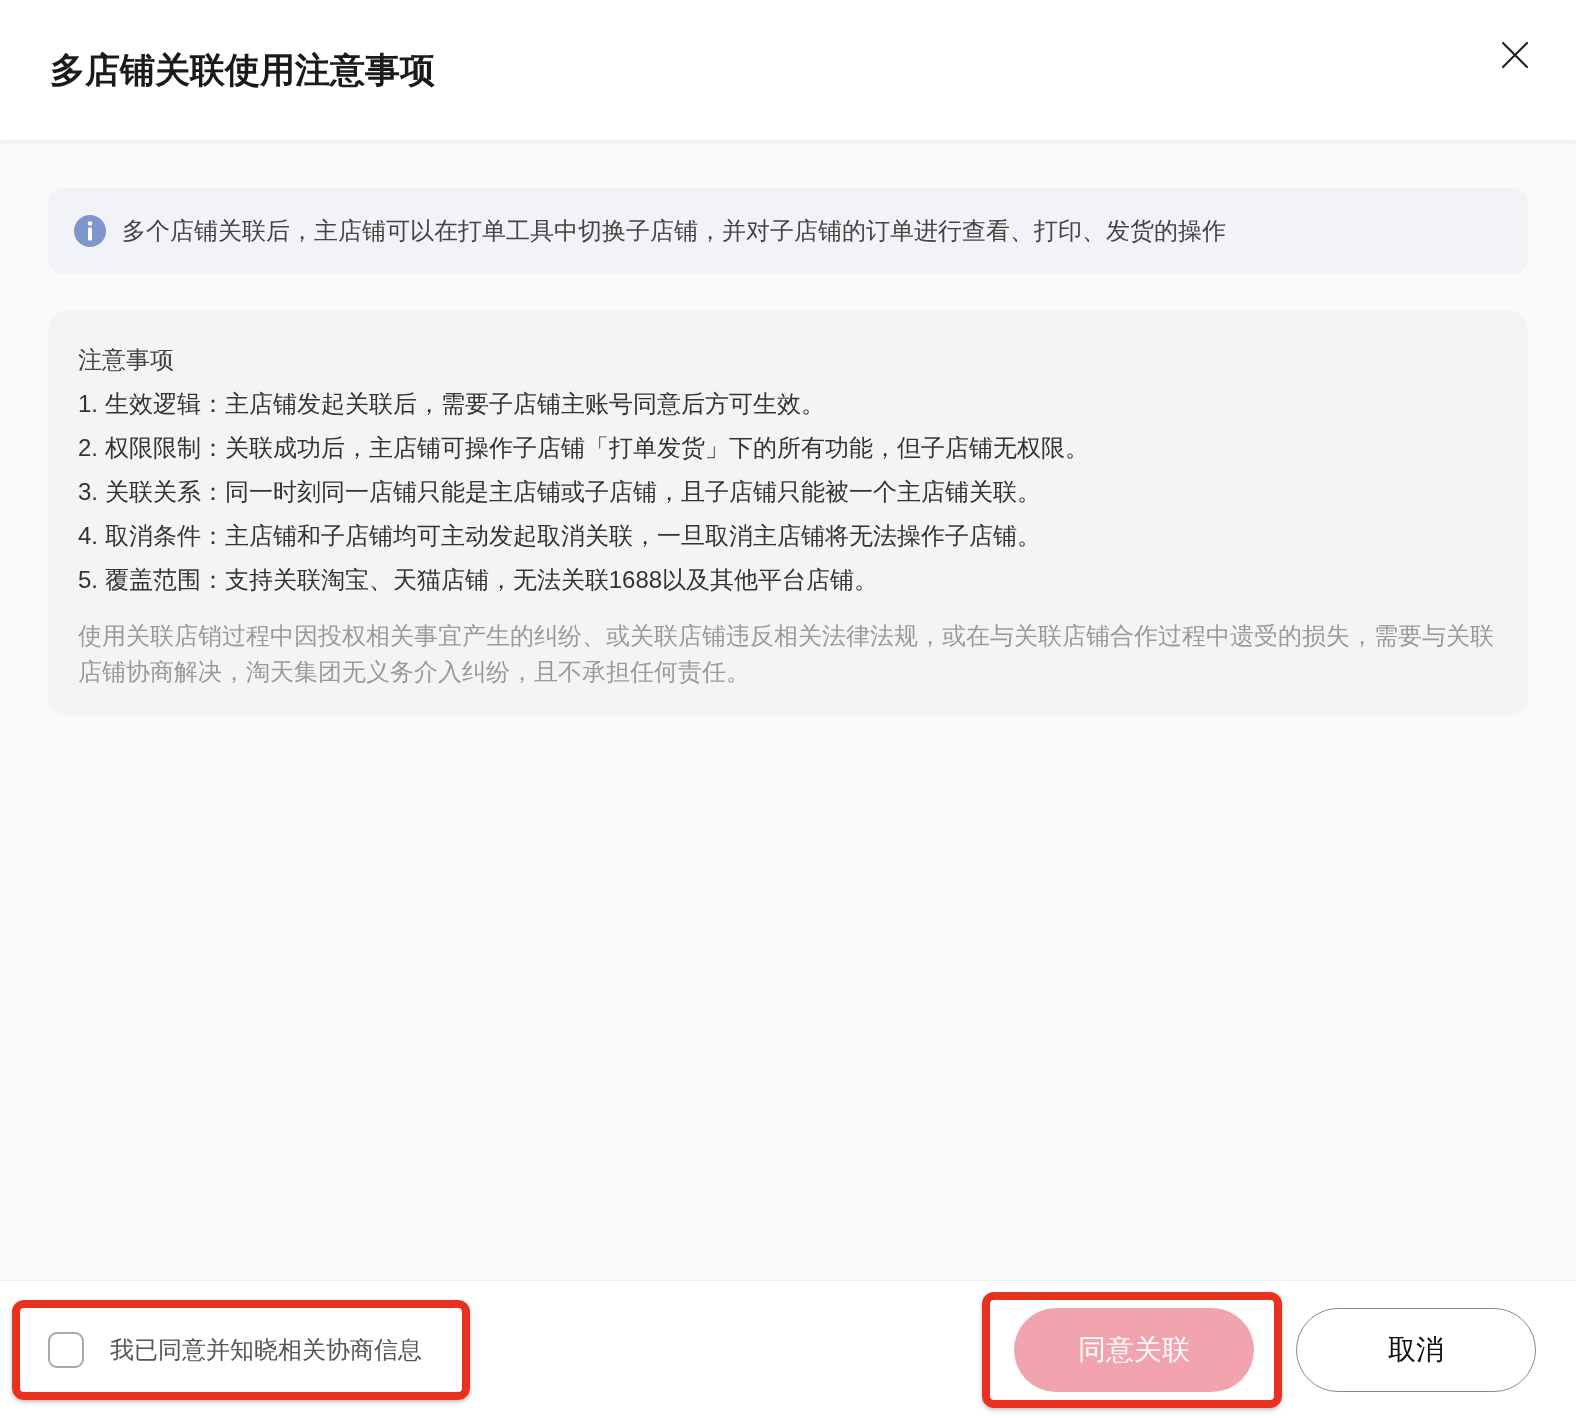 The image size is (1576, 1418). I want to click on notes-item: 4. 取消条件：主店铺和子店铺均可主动发起取消关联，一旦取消主店铺将无法操作子店铺。, so click(560, 536).